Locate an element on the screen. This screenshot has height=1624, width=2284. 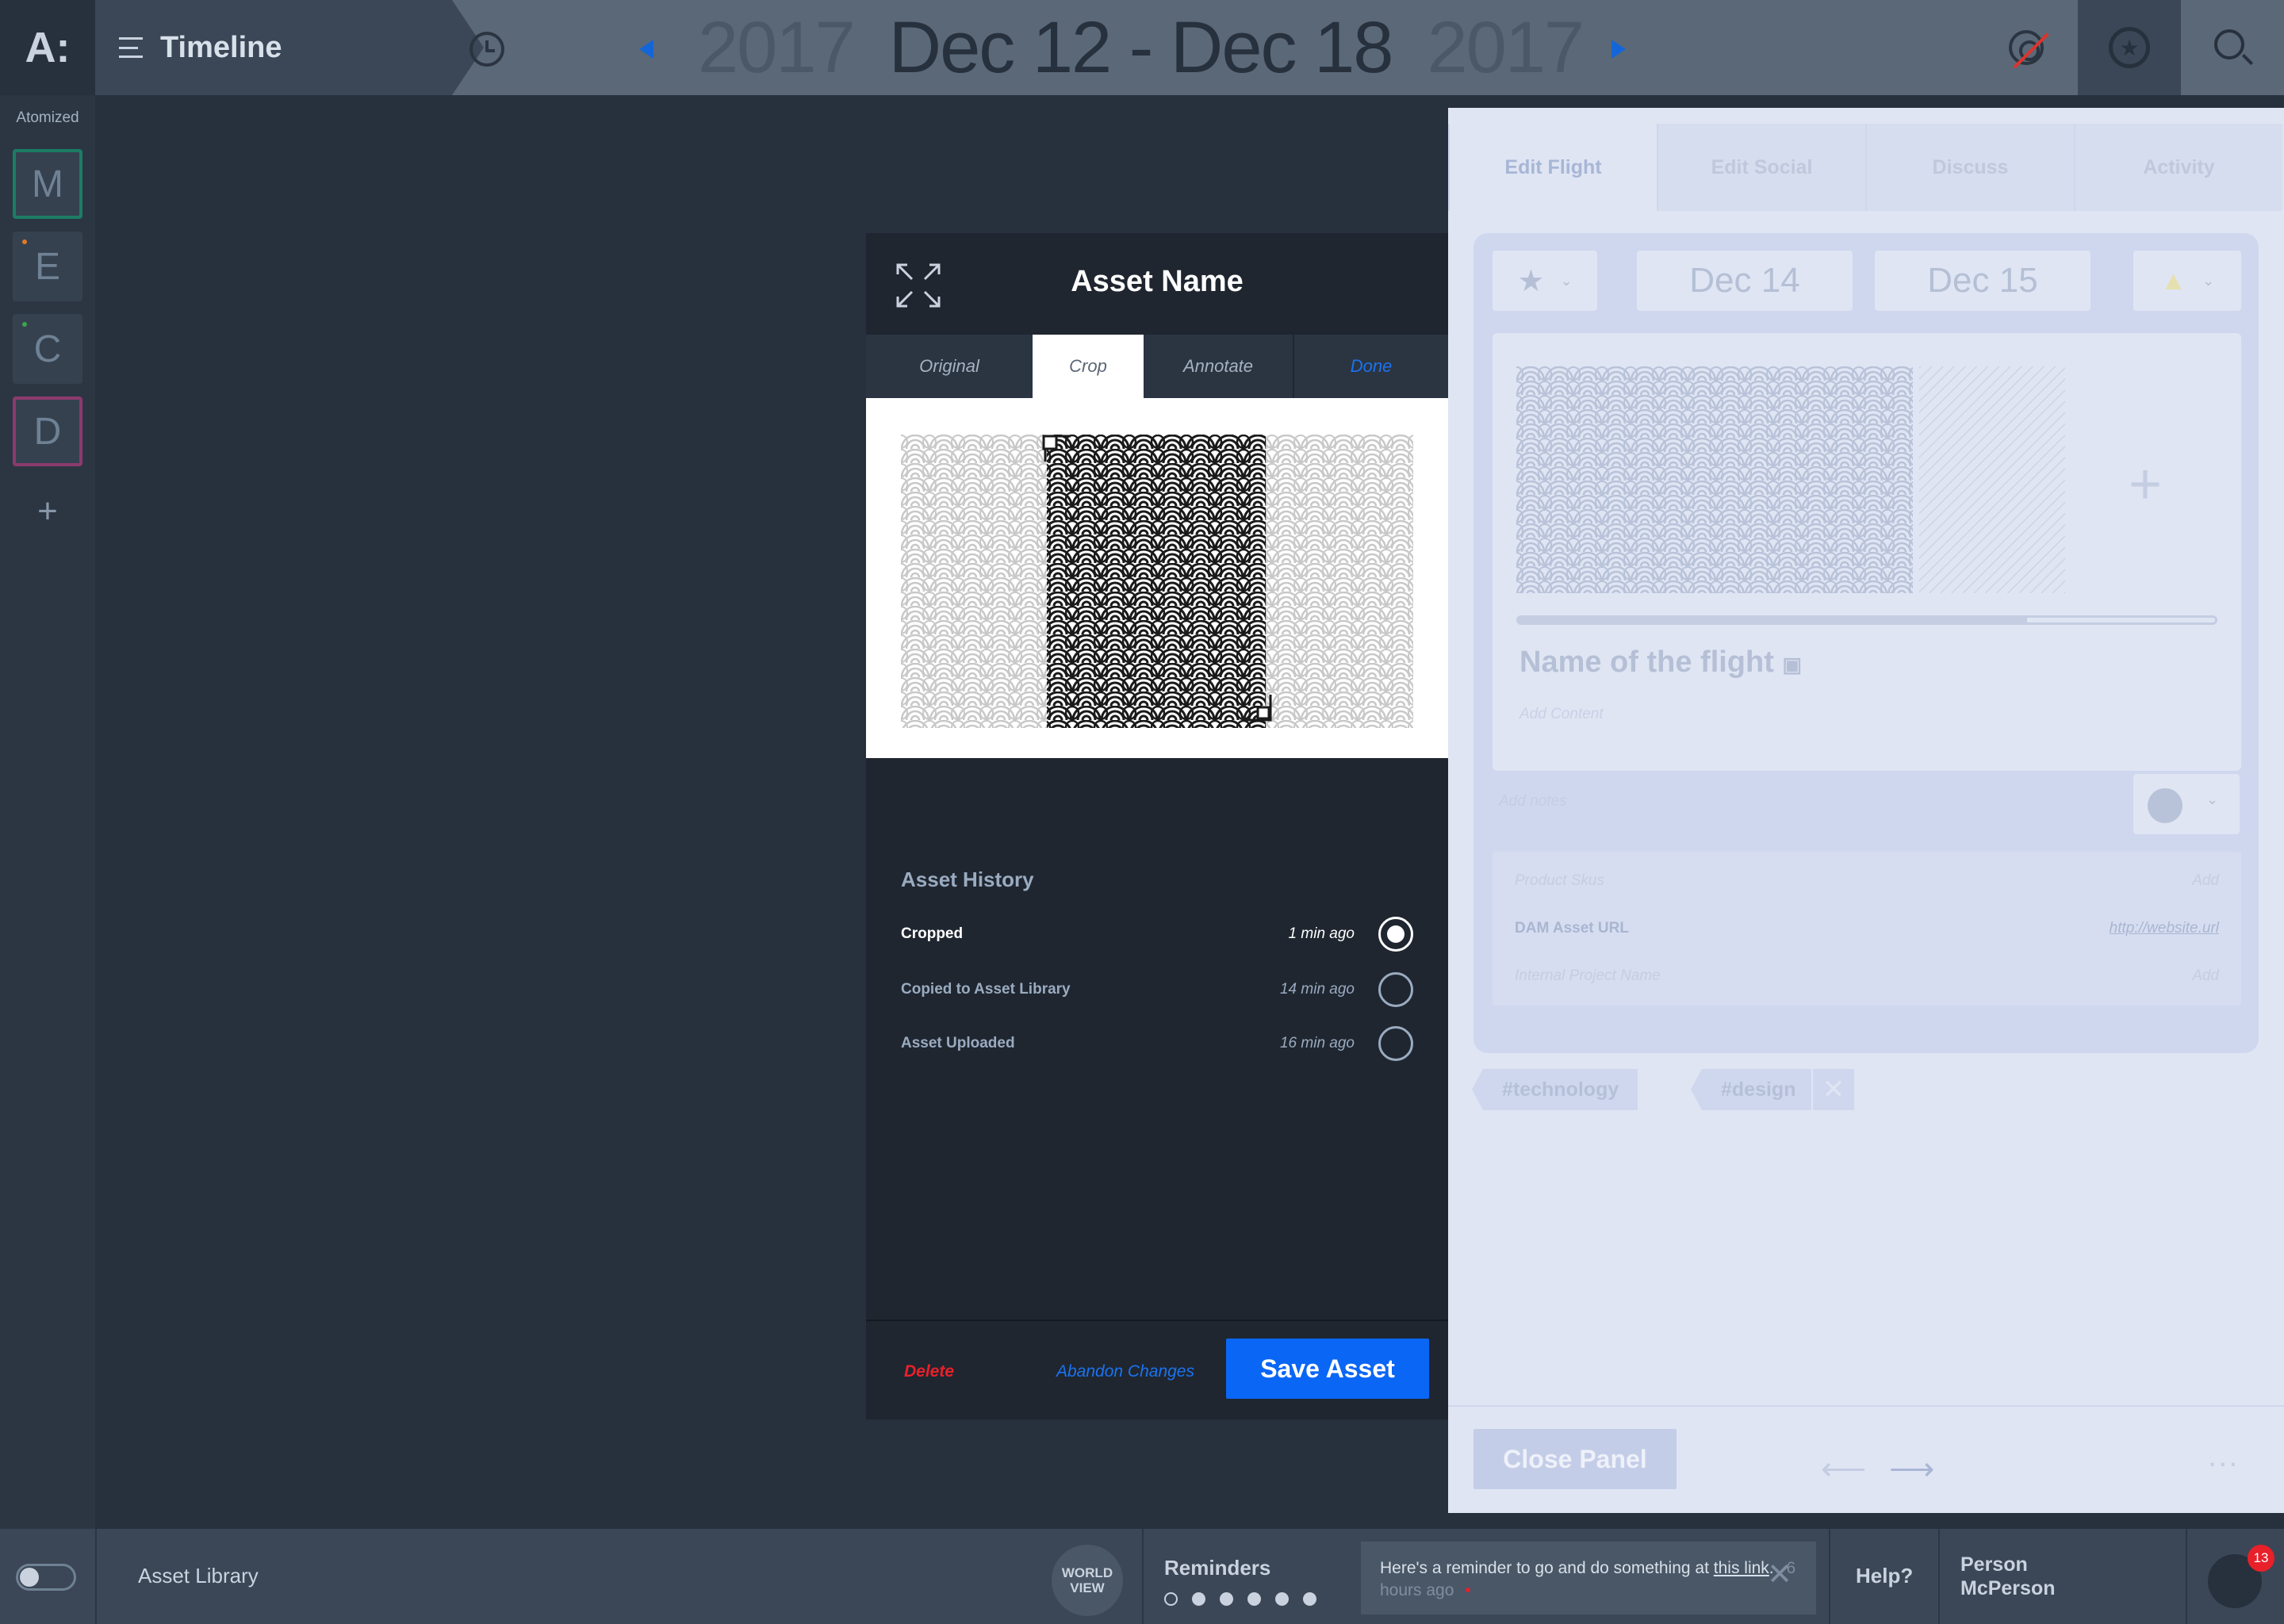
user-name: Person McPerson is located at coordinates (2007, 1576).